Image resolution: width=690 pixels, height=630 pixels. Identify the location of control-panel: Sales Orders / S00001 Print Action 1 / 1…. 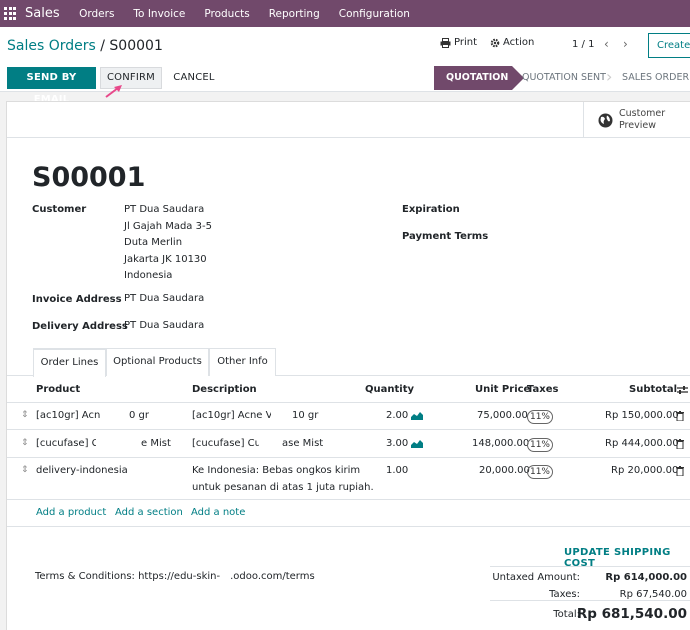
(345, 66).